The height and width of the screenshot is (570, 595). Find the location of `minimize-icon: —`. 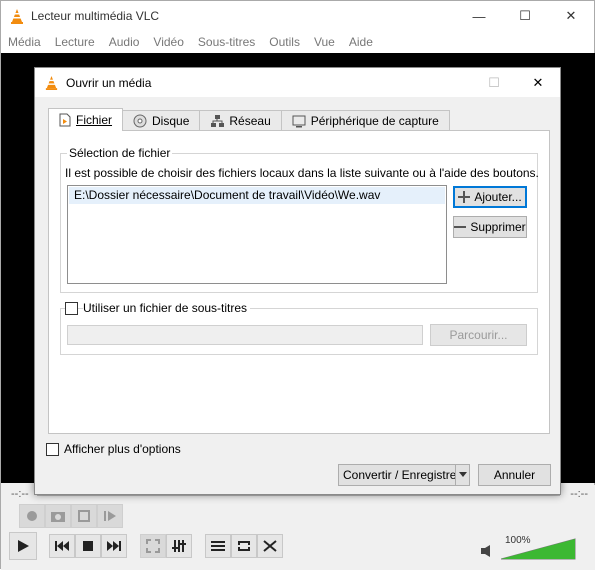

minimize-icon: — is located at coordinates (479, 16).